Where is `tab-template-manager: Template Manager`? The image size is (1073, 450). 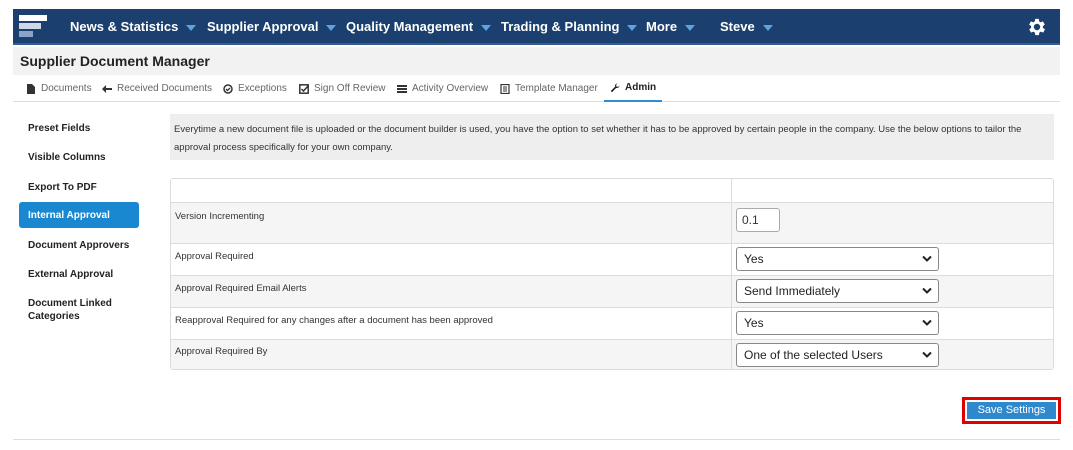 tab-template-manager: Template Manager is located at coordinates (549, 89).